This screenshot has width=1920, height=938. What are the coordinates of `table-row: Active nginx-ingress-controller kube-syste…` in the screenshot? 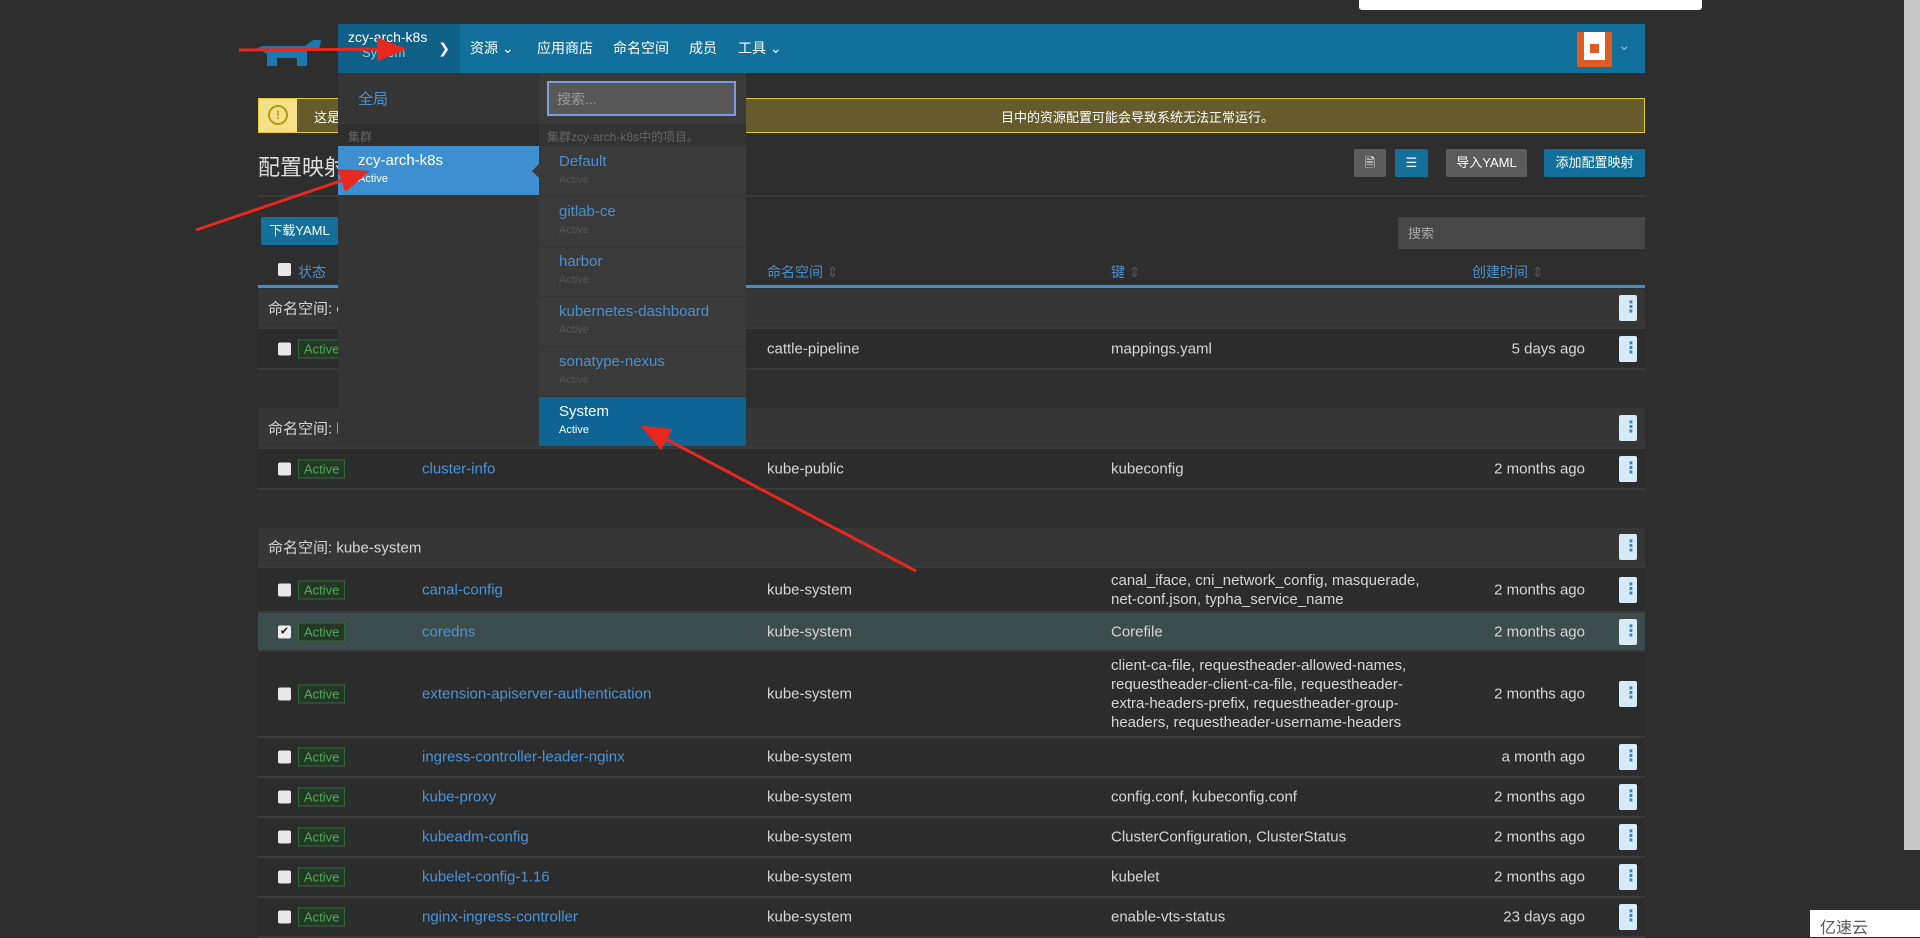 It's located at (951, 918).